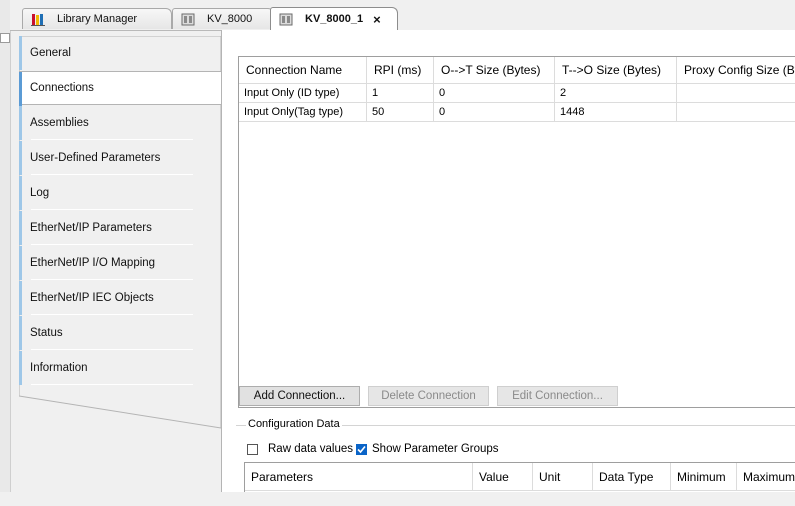 This screenshot has height=506, width=795. I want to click on nav-item-ethernetip-parameters: EtherNet/IP Parameters, so click(120, 228).